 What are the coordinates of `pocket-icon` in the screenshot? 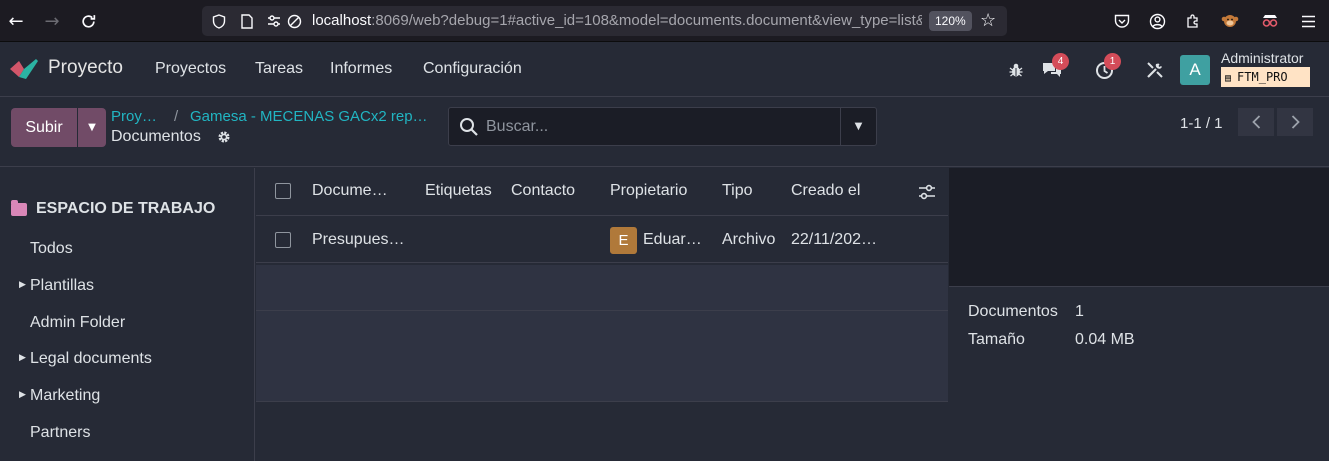 It's located at (1122, 21).